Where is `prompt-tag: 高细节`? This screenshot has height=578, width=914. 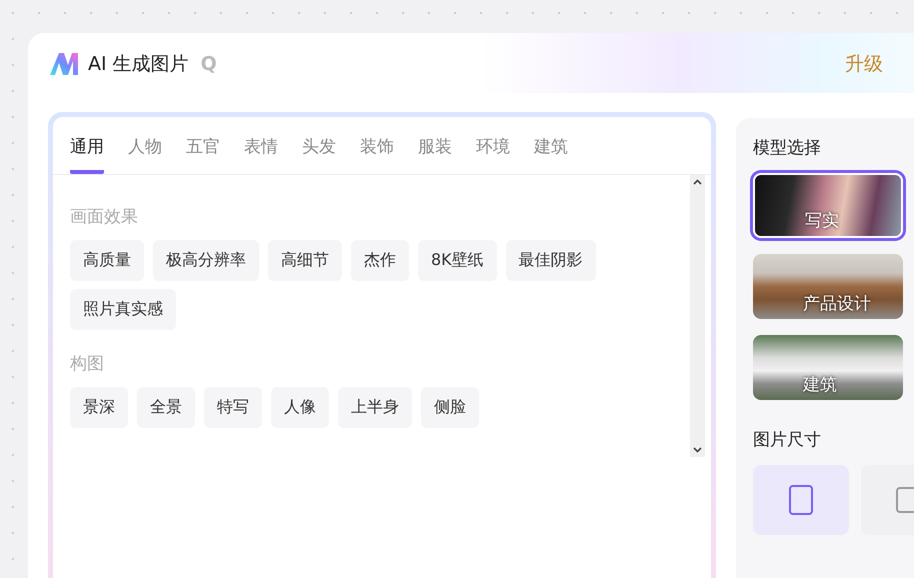
prompt-tag: 高细节 is located at coordinates (305, 260).